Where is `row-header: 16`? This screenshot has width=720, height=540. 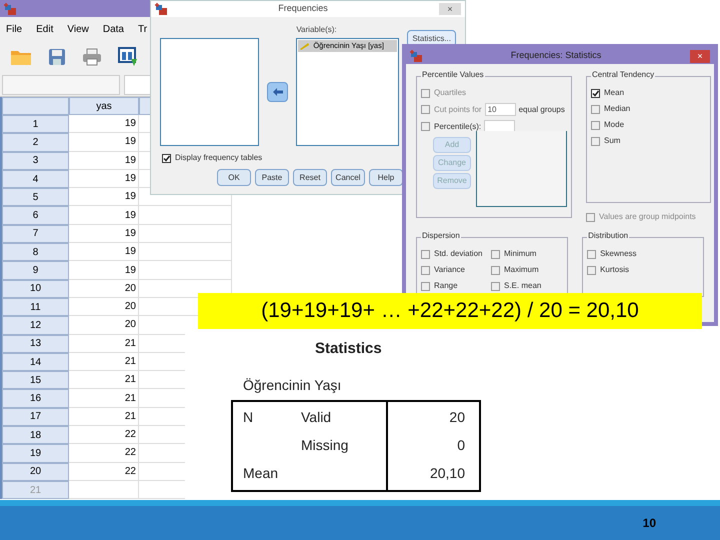
row-header: 16 is located at coordinates (35, 398).